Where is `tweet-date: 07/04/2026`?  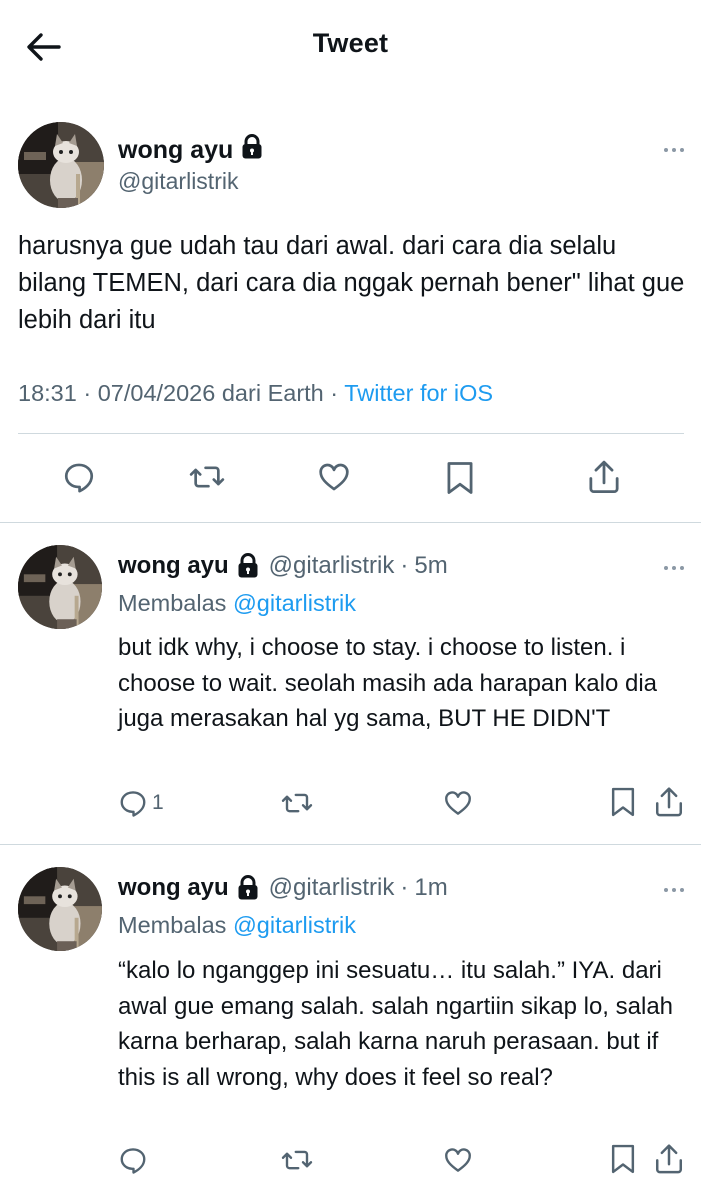
tweet-date: 07/04/2026 is located at coordinates (157, 393).